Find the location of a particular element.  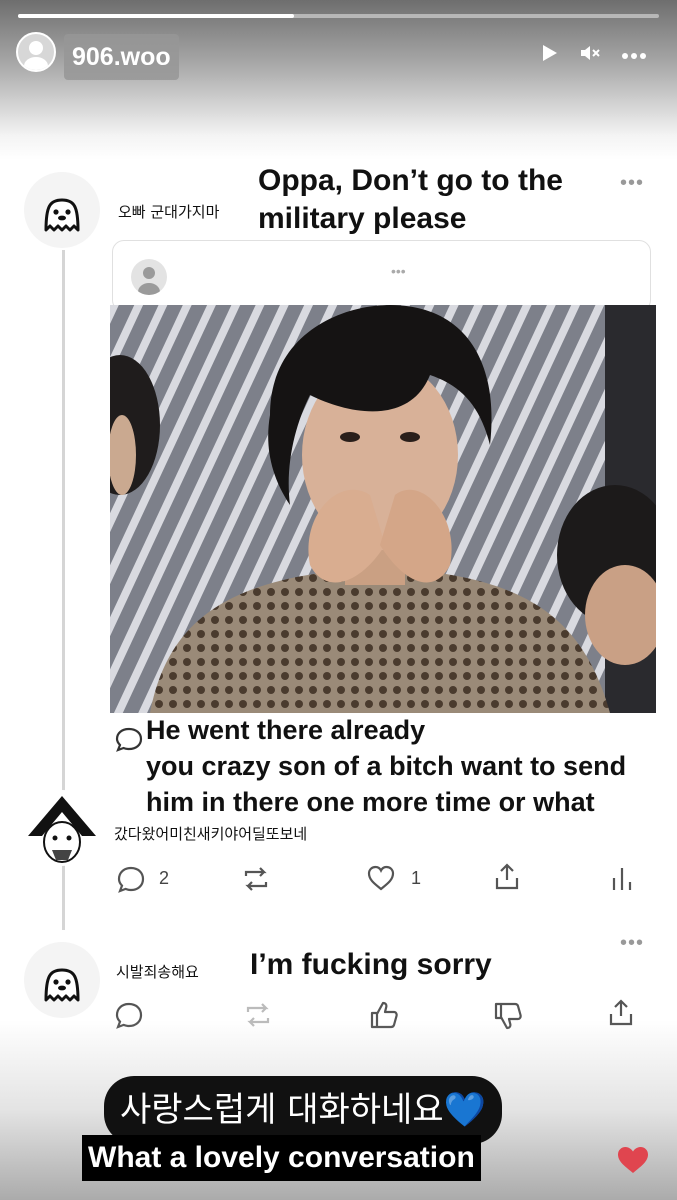

repost-button is located at coordinates (256, 881).